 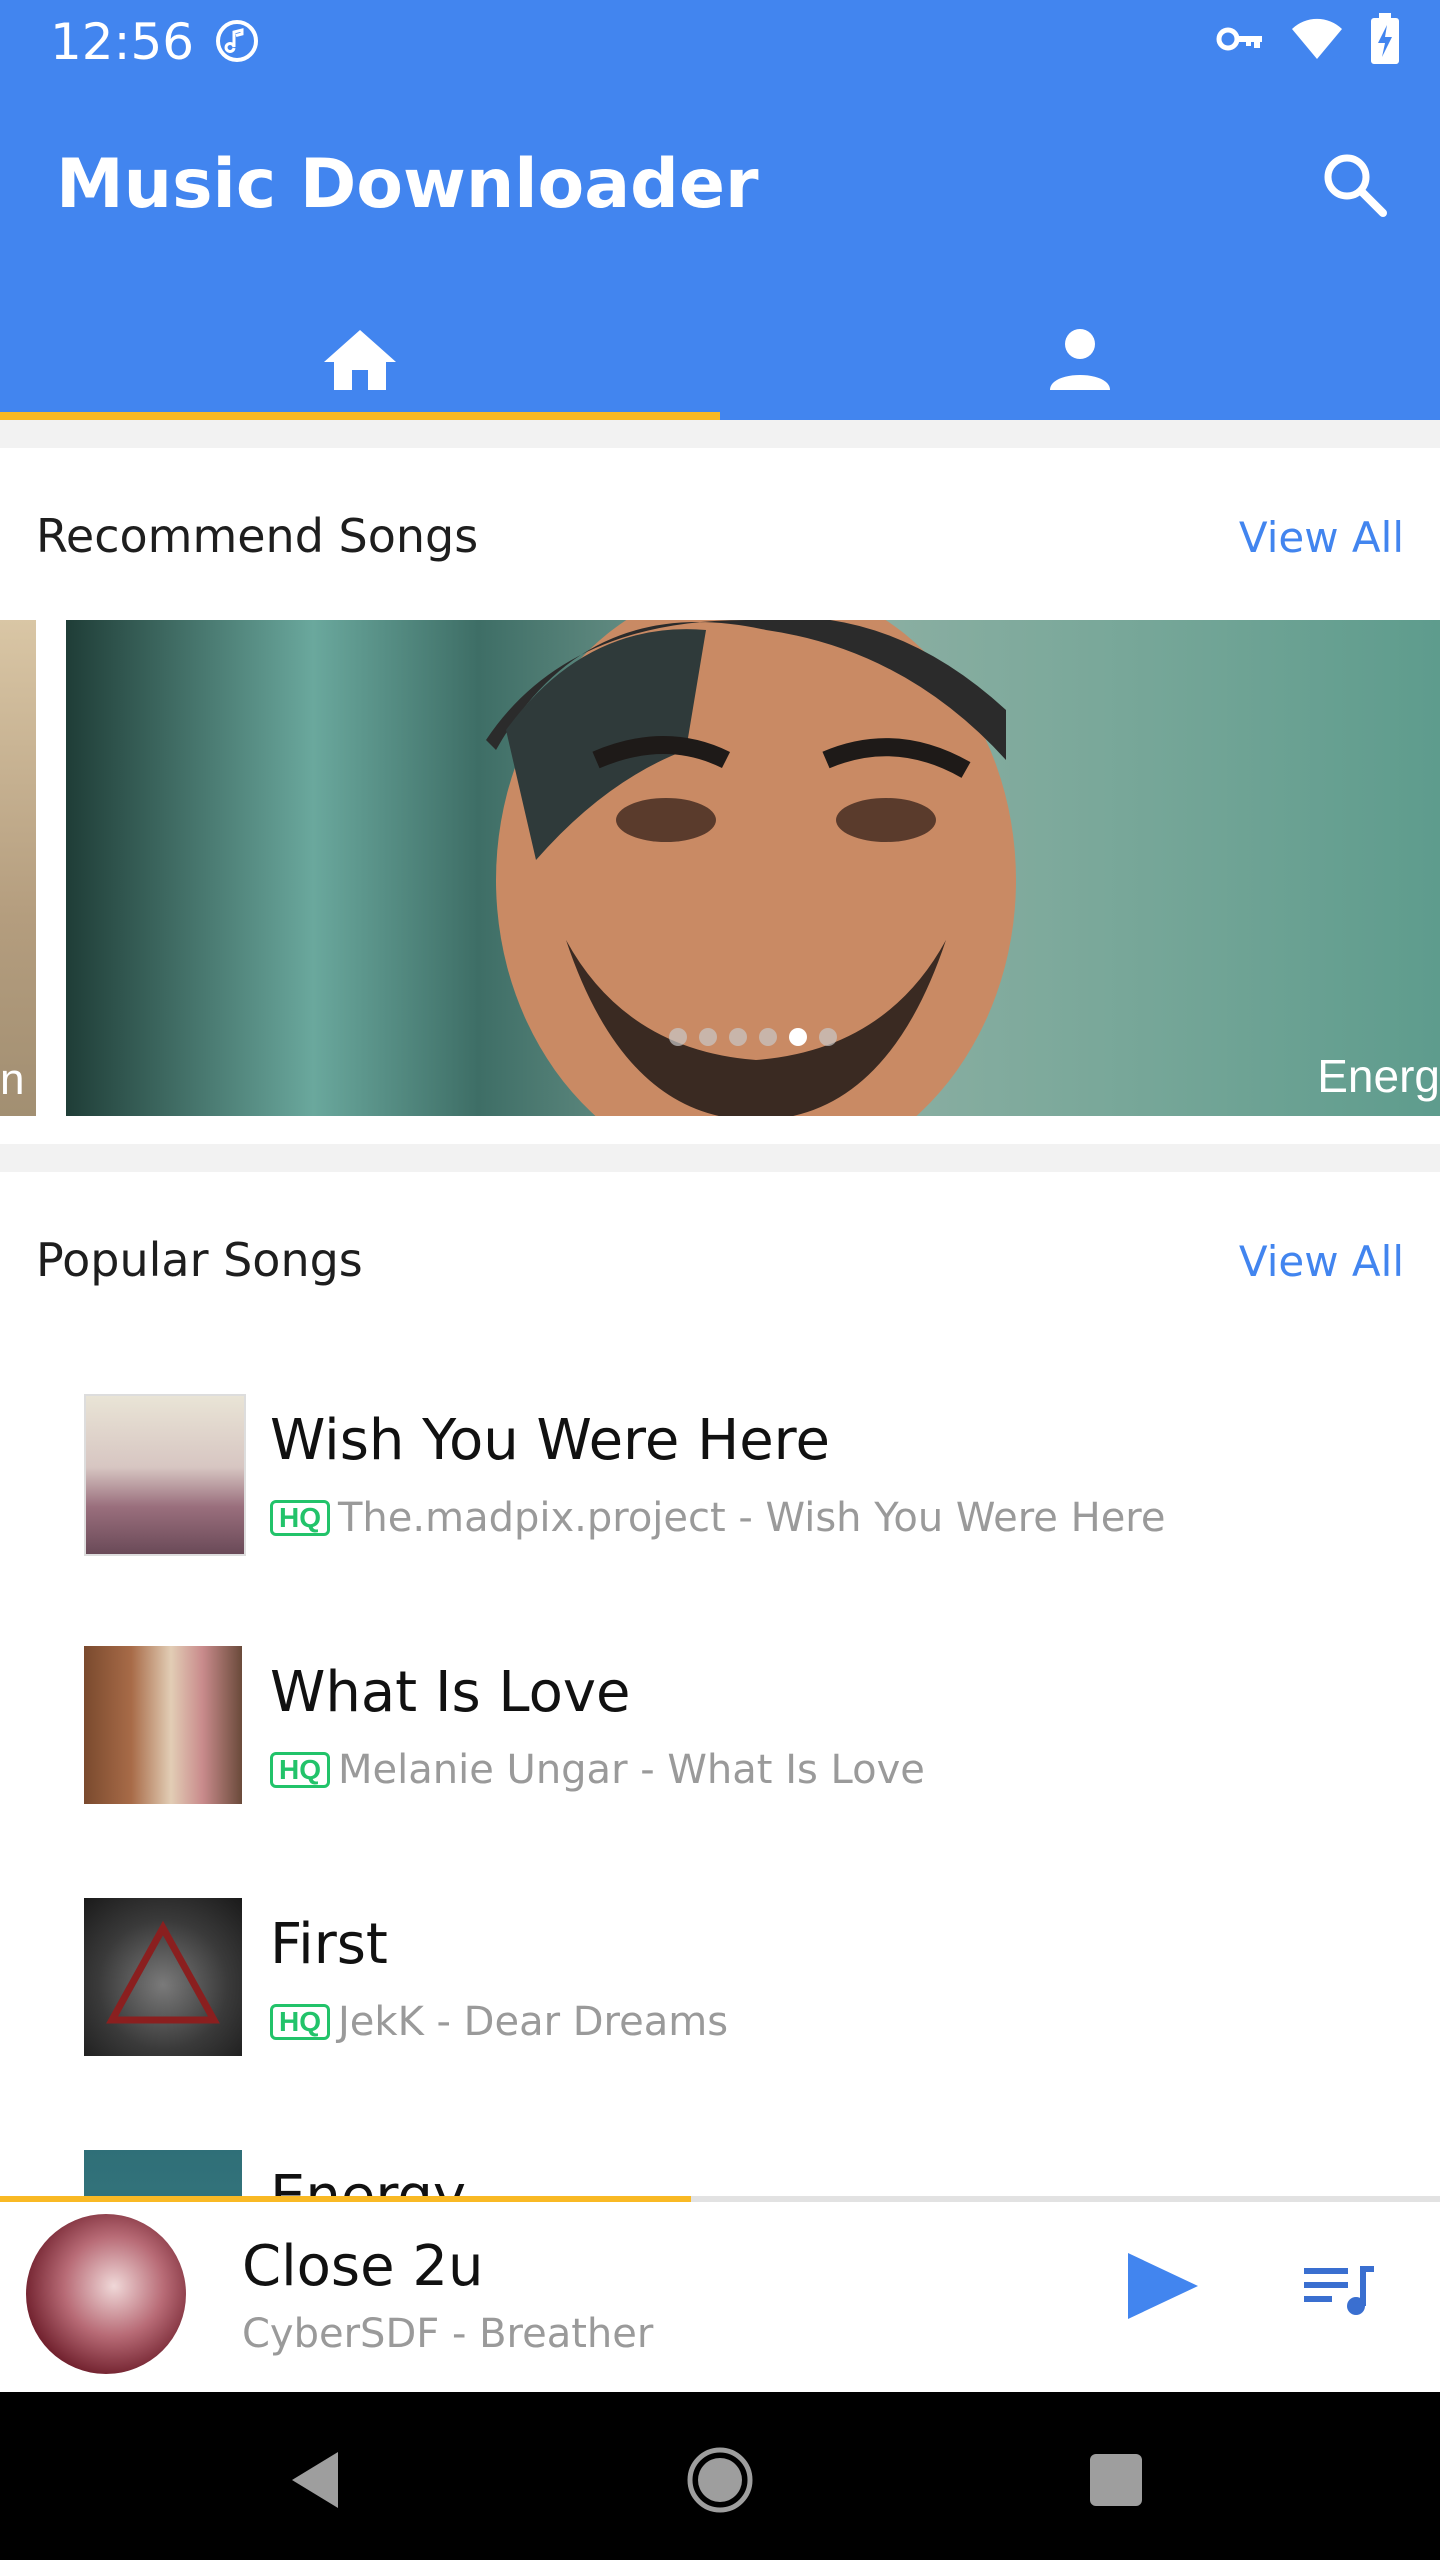 I want to click on song-item: Energy, so click(x=720, y=2158).